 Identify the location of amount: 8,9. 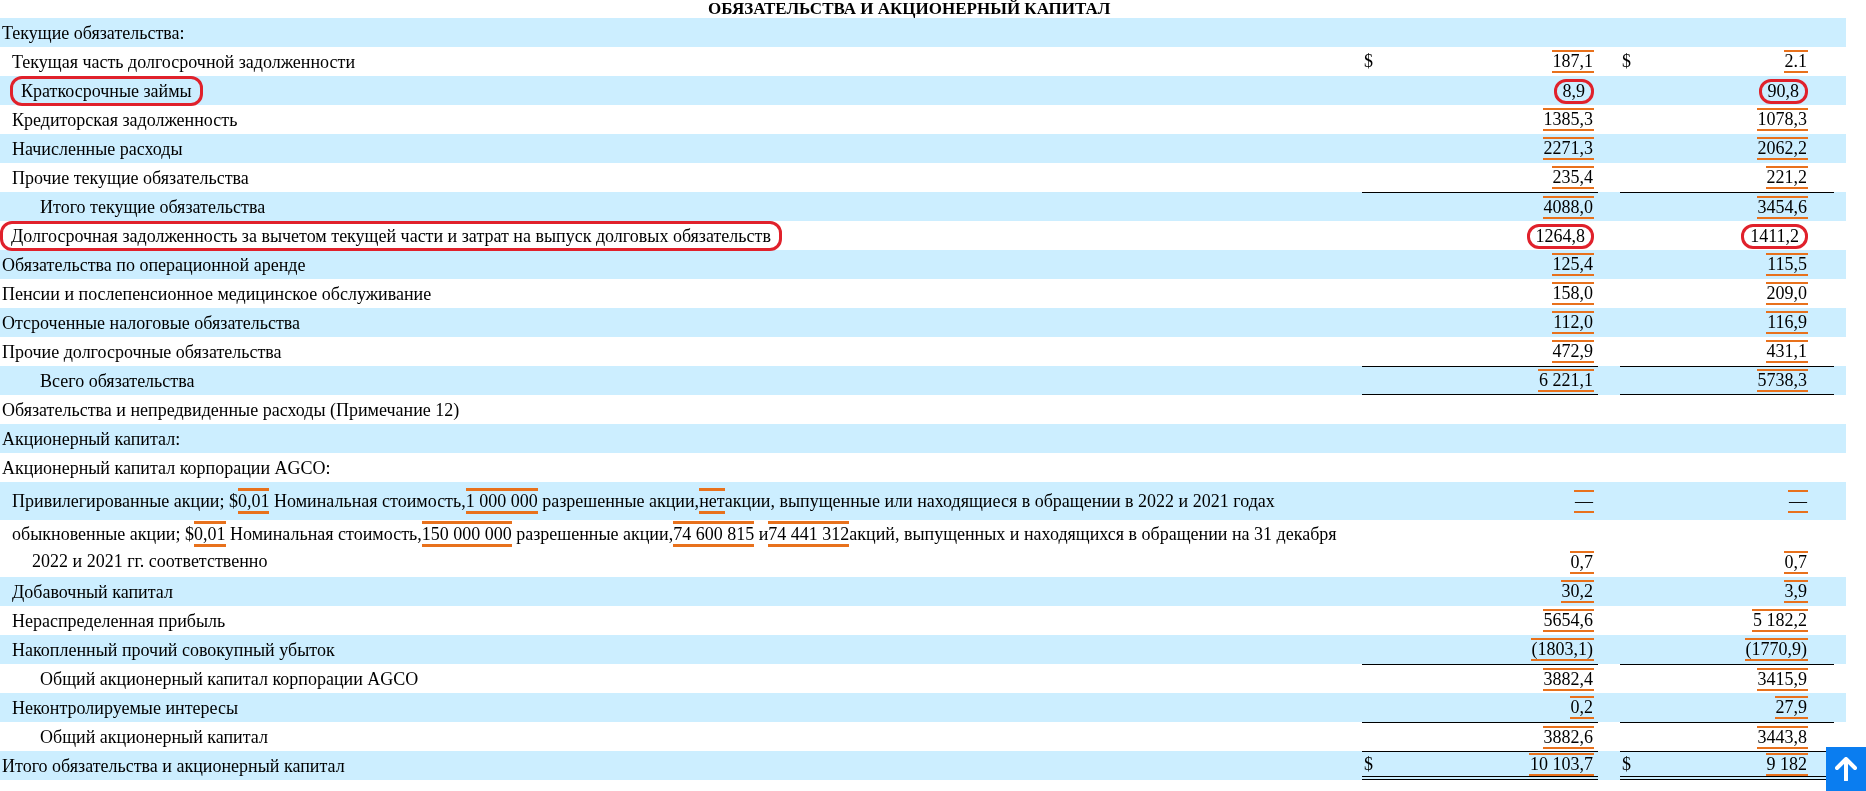
(1573, 91).